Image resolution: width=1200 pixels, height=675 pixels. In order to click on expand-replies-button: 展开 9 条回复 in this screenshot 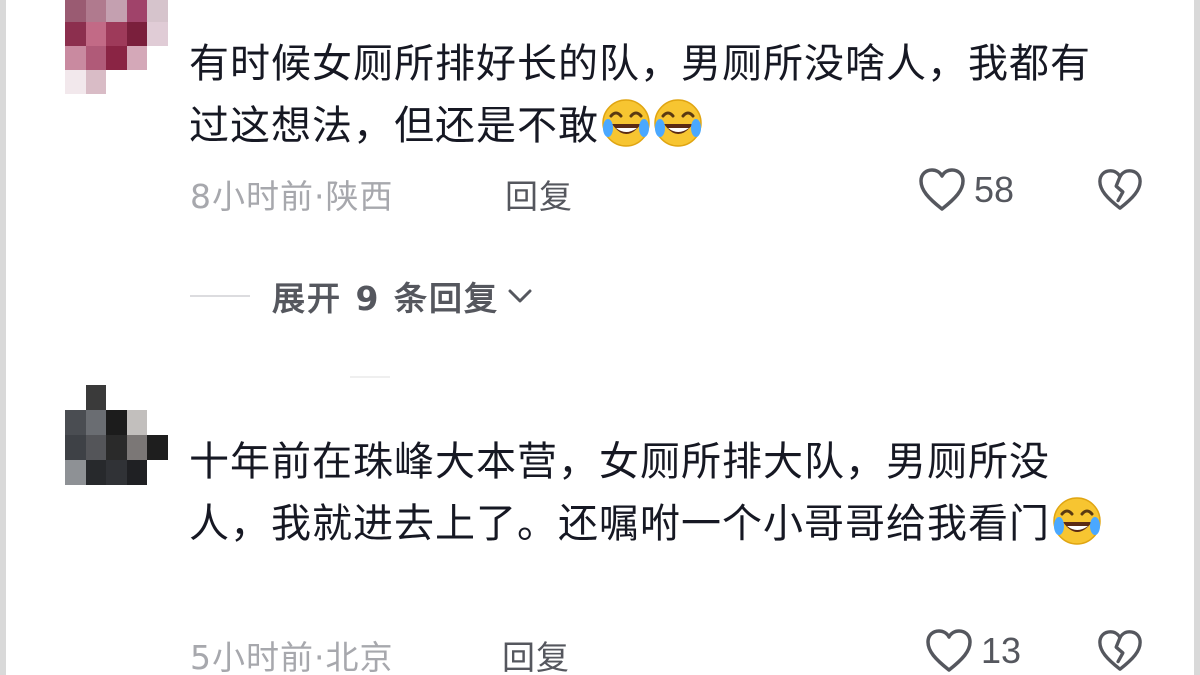, I will do `click(362, 296)`.